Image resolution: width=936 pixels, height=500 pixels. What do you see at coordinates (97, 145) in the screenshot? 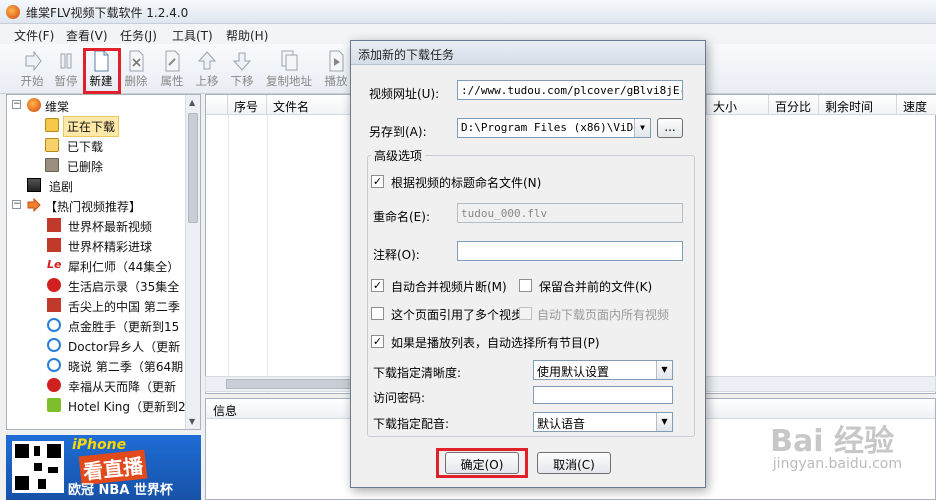
I see `tree-node-downloaded: 已下载` at bounding box center [97, 145].